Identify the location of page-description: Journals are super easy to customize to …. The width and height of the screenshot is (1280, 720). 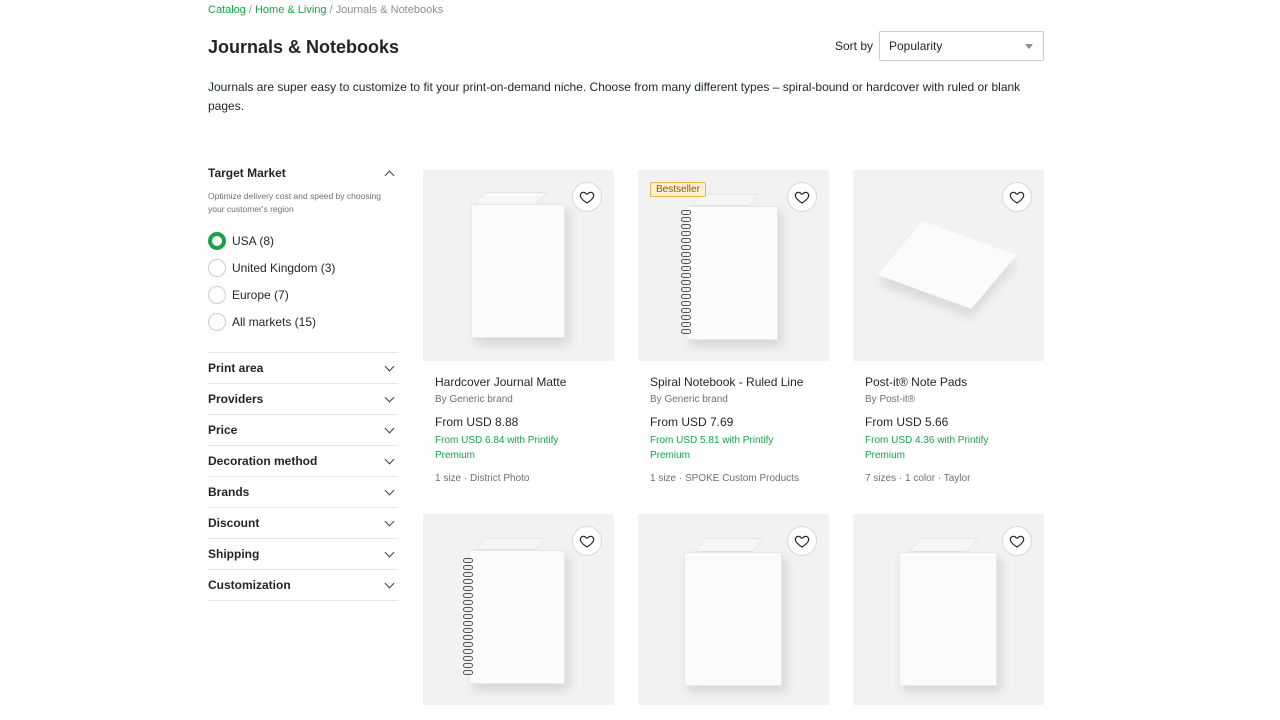
(614, 96).